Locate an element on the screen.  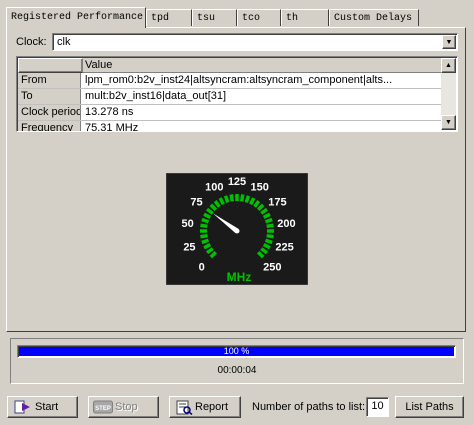
list-paths-button-label: List Paths is located at coordinates (429, 407).